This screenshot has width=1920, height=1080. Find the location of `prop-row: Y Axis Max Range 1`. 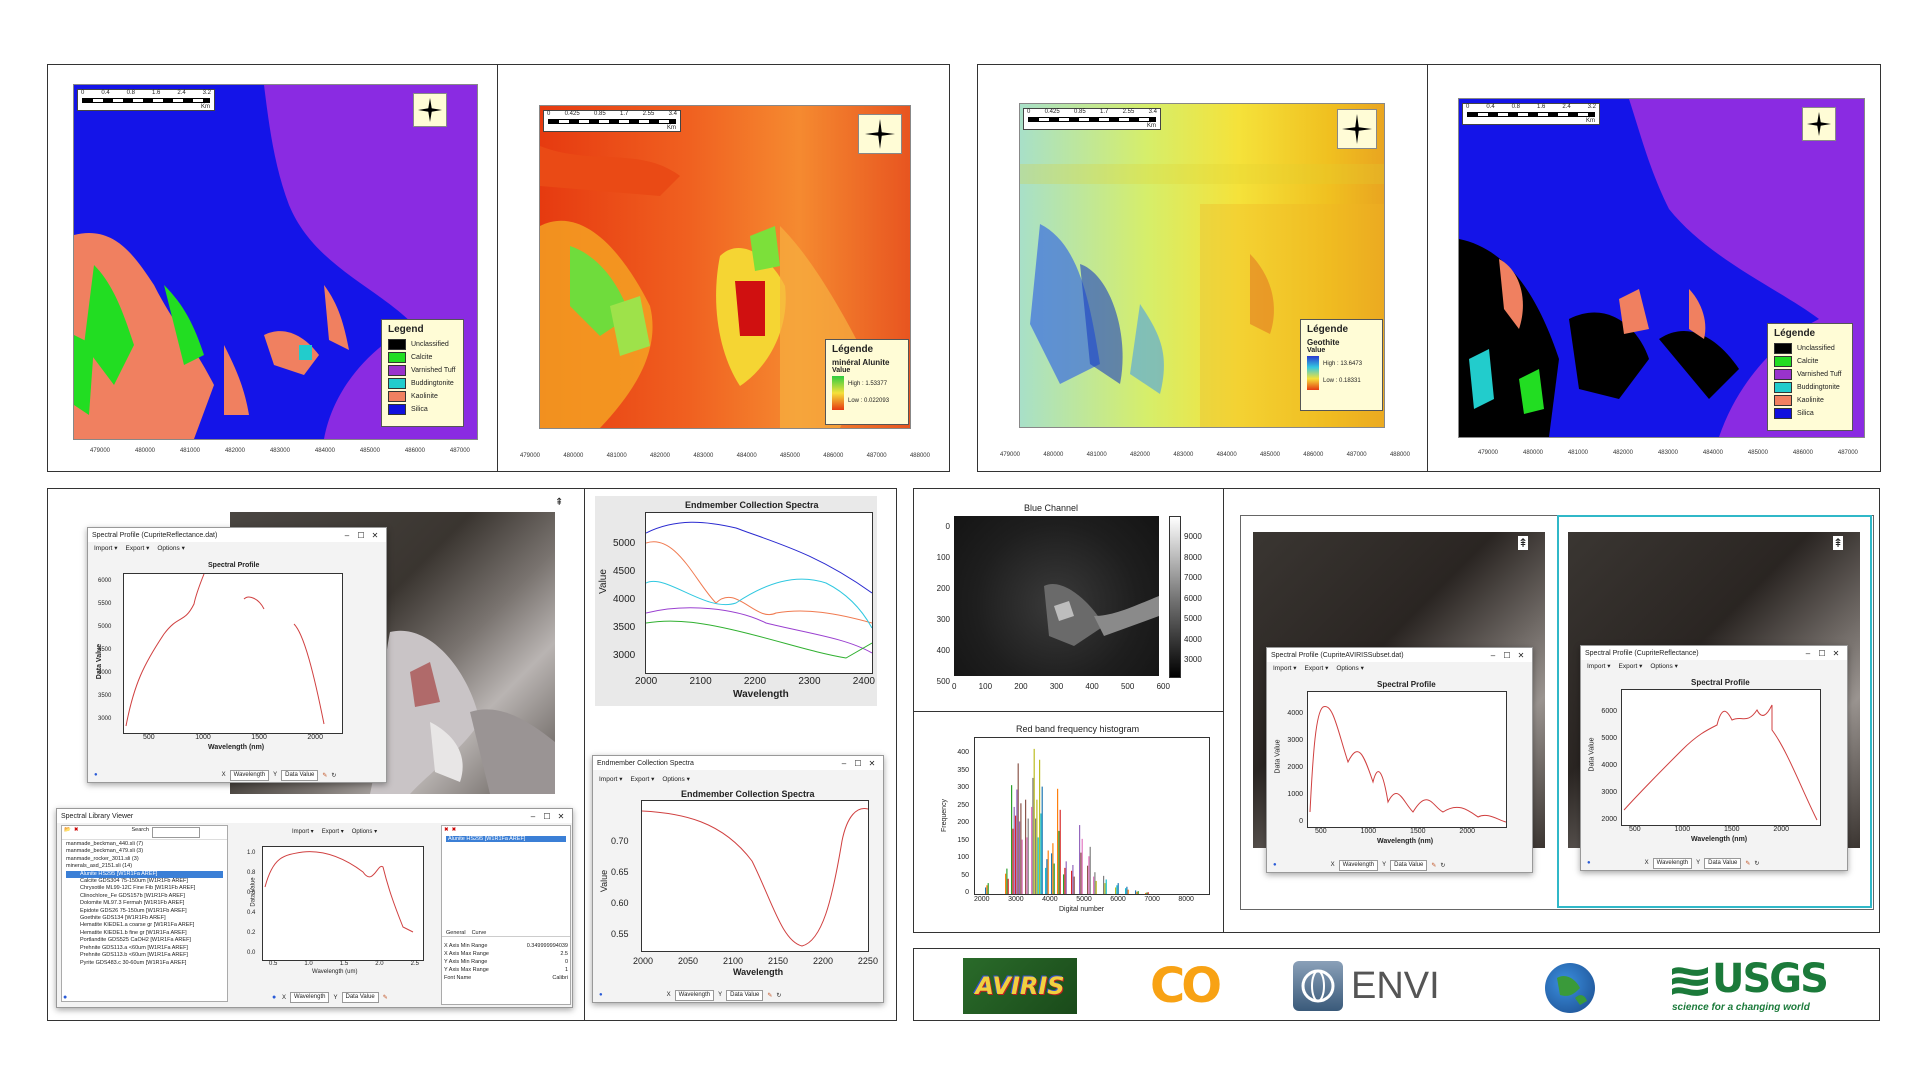

prop-row: Y Axis Max Range 1 is located at coordinates (506, 970).